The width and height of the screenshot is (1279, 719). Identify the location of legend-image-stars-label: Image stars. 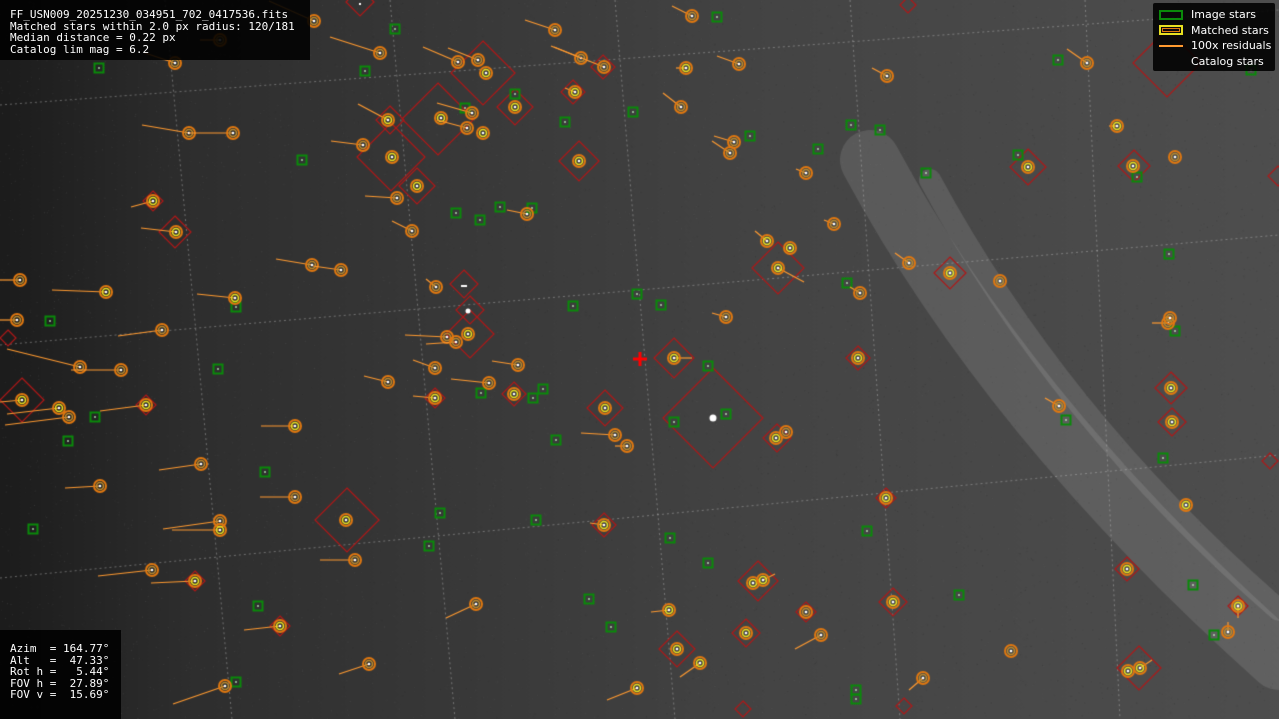
(1223, 15).